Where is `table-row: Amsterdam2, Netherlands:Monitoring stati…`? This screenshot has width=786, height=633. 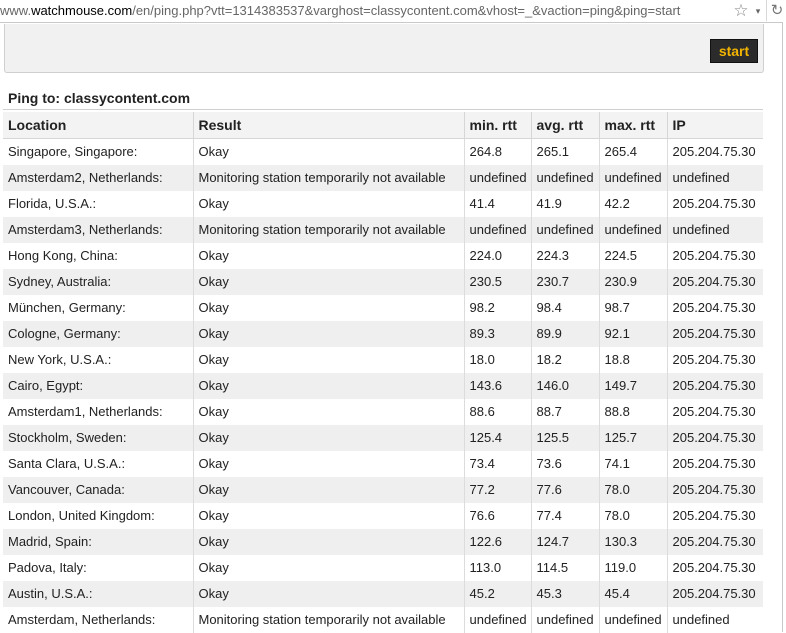 table-row: Amsterdam2, Netherlands:Monitoring stati… is located at coordinates (383, 178).